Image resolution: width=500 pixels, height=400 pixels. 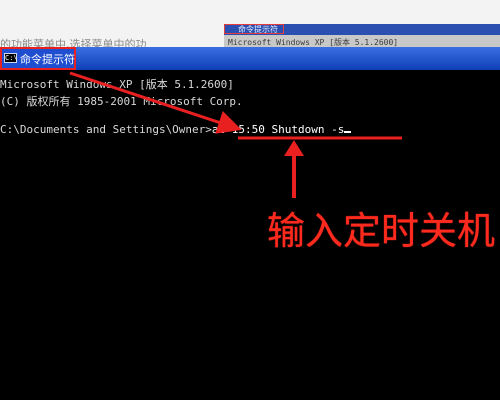 I want to click on annotation-label: 输入定时关机, so click(x=381, y=231).